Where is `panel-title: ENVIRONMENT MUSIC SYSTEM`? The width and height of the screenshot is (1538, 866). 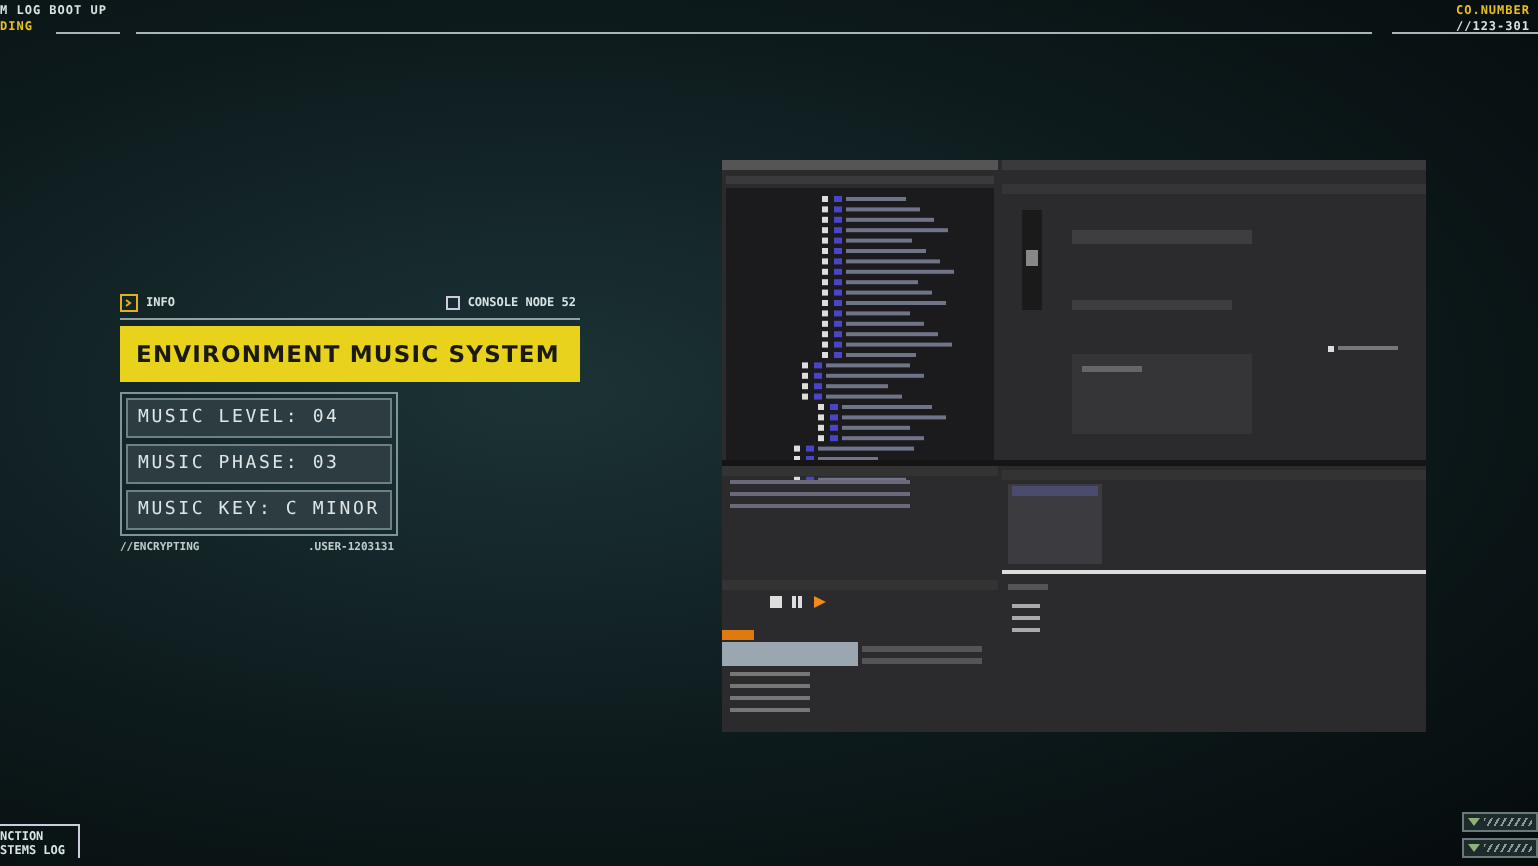
panel-title: ENVIRONMENT MUSIC SYSTEM is located at coordinates (350, 354).